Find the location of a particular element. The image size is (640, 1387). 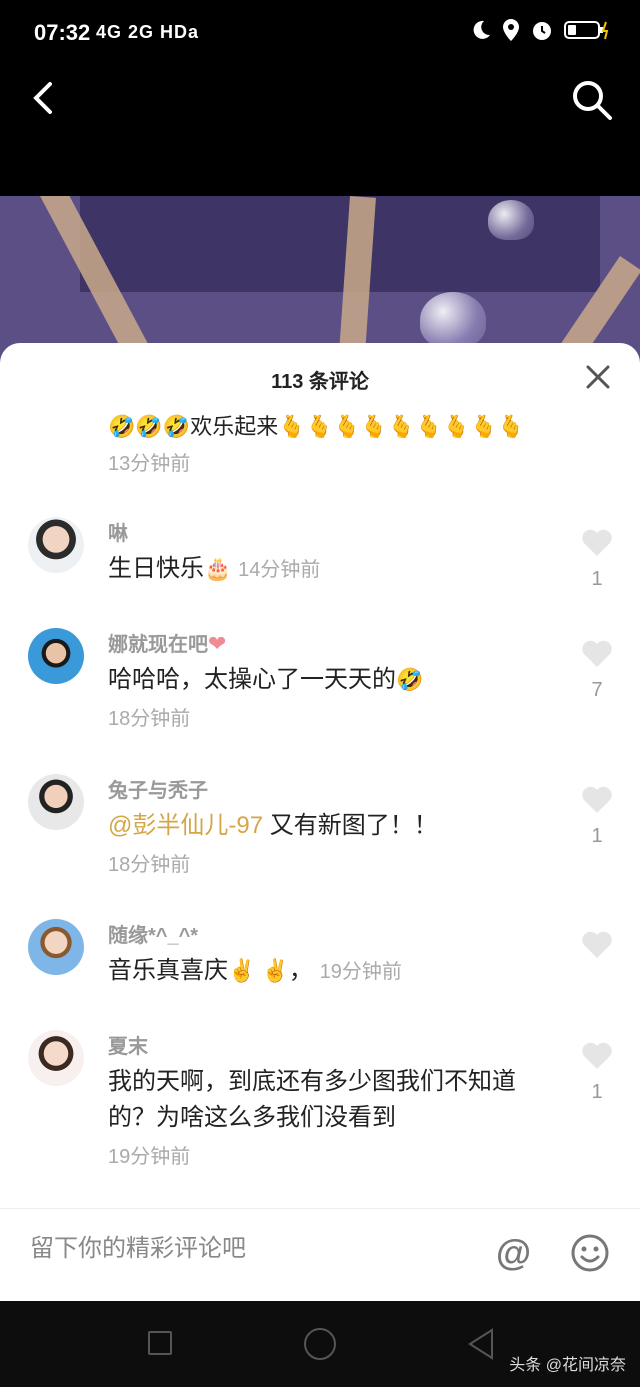

comment-item: 随缘*^_^* 音乐真喜庆✌️ ✌️， 19分钟前 is located at coordinates (320, 974).